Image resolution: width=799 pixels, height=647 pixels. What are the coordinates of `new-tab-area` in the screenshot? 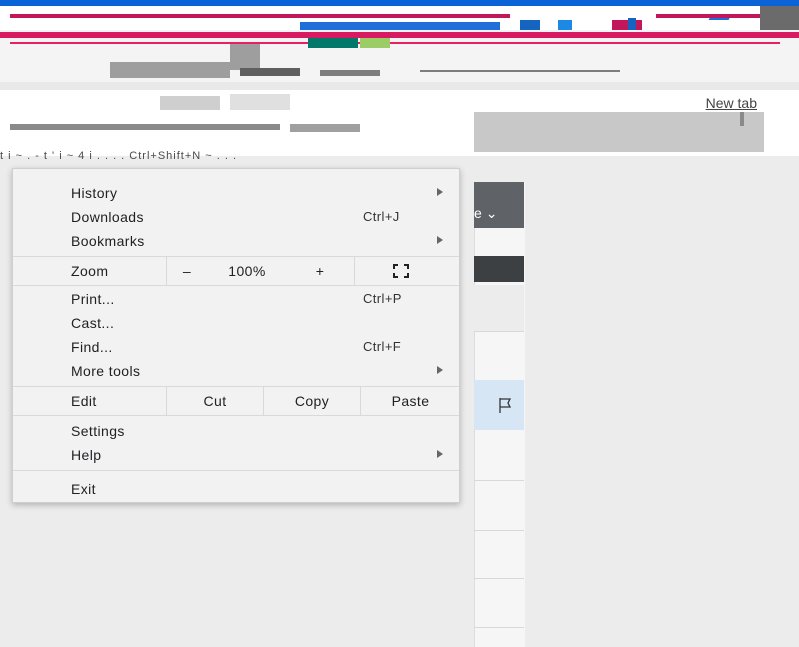 It's located at (399, 101).